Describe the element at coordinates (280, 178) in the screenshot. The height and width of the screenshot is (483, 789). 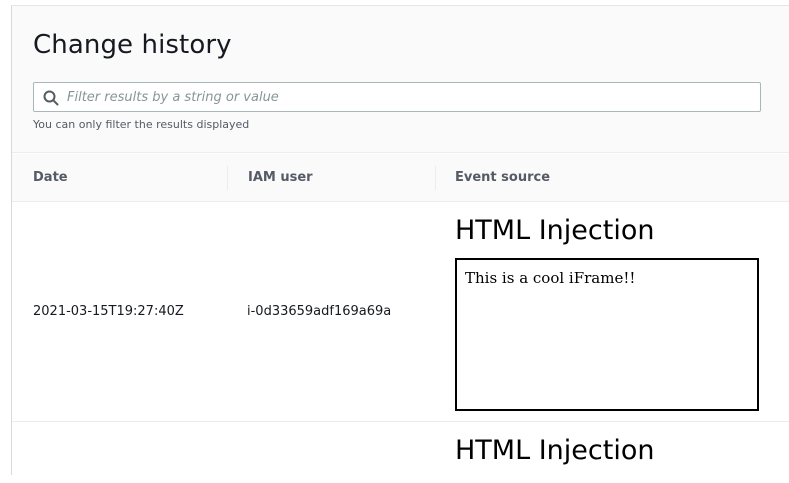
I see `column-header-iam-user: IAM user` at that location.